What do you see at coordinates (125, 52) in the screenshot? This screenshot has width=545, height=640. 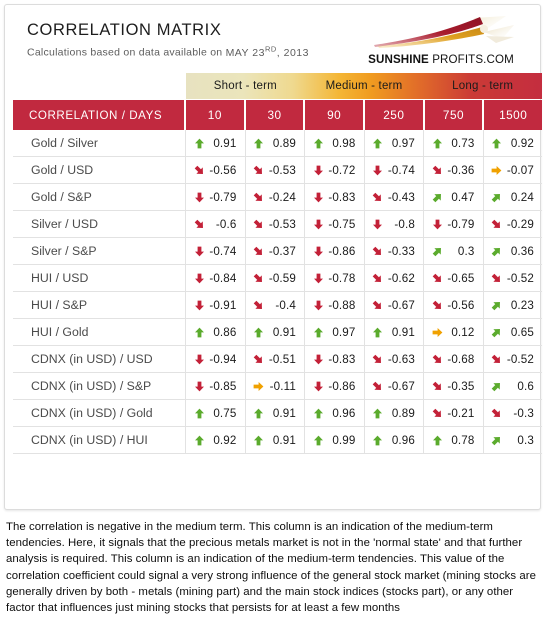 I see `subtitle-prefix: Calculations based on data available on` at bounding box center [125, 52].